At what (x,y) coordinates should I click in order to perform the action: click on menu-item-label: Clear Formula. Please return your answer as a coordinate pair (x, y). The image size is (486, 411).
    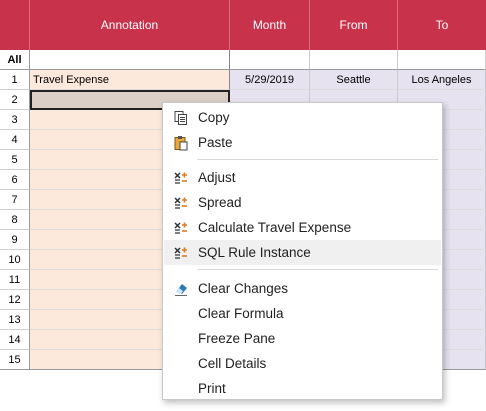
    Looking at the image, I should click on (241, 313).